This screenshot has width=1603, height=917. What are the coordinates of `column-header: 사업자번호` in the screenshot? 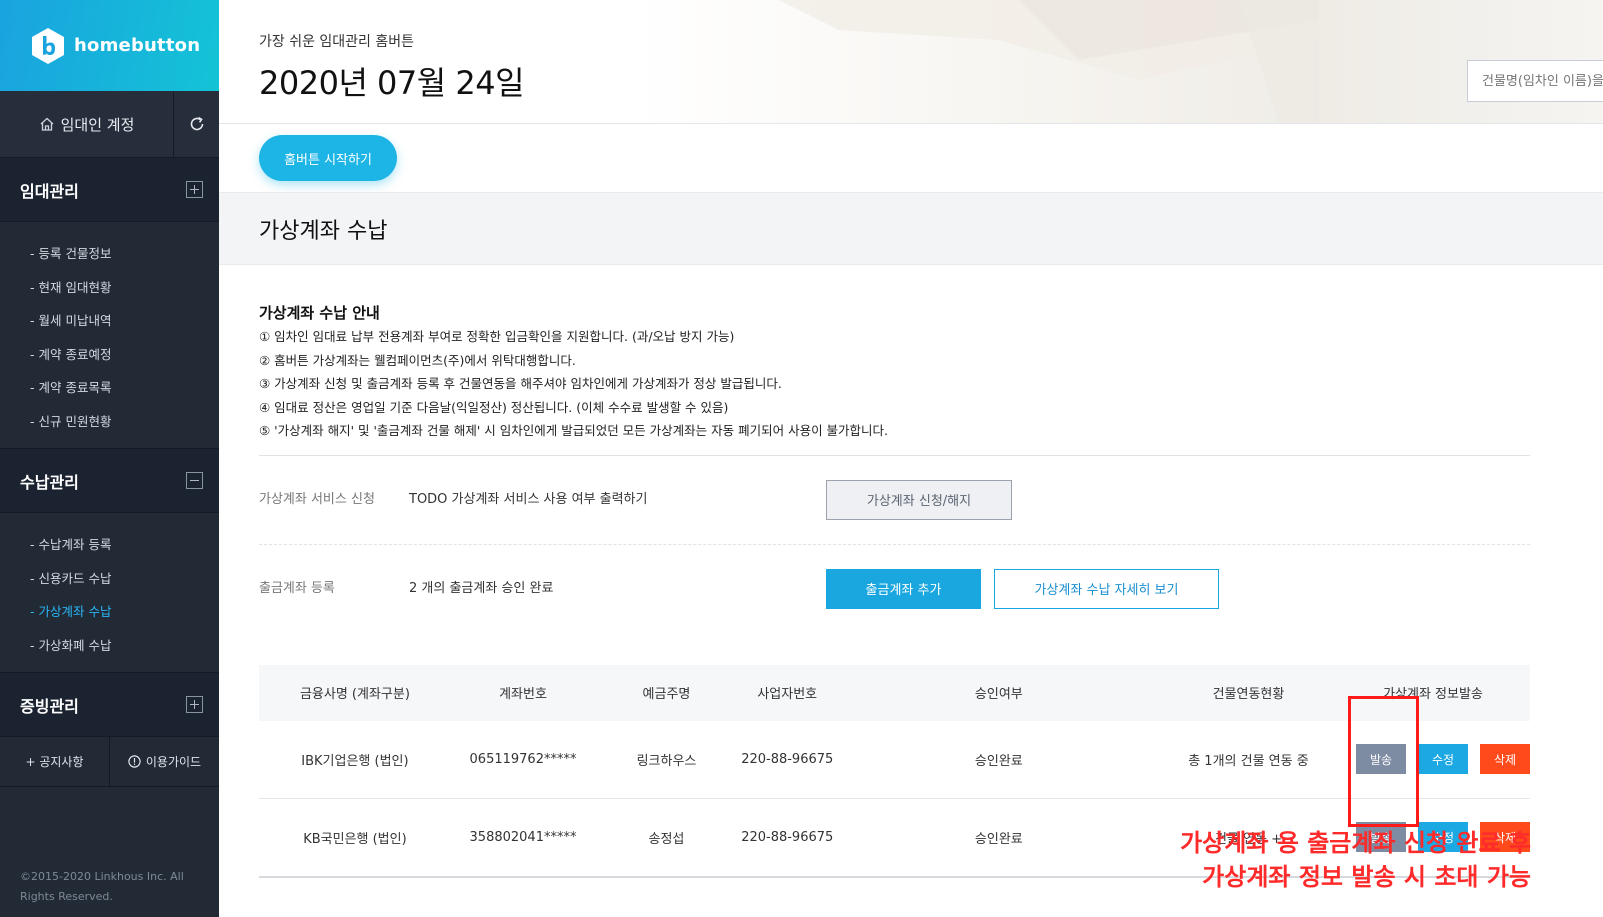 It's located at (787, 694).